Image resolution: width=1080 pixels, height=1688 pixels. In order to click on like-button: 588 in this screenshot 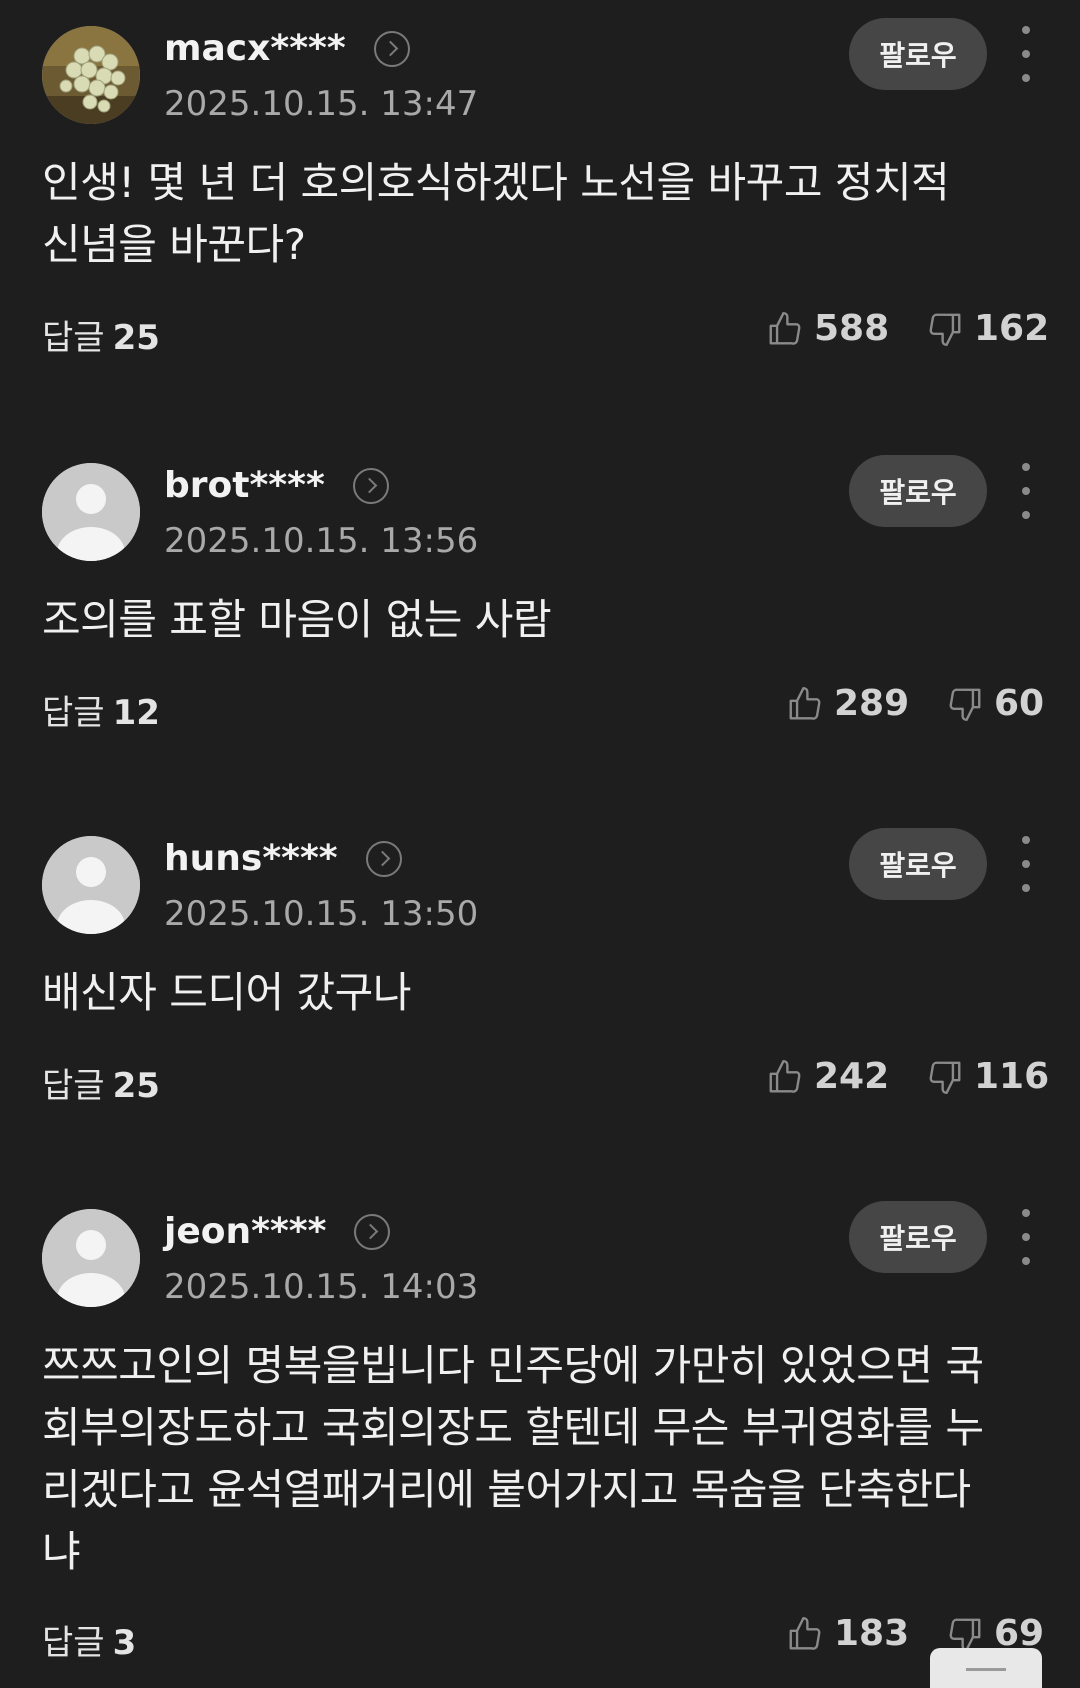, I will do `click(827, 328)`.